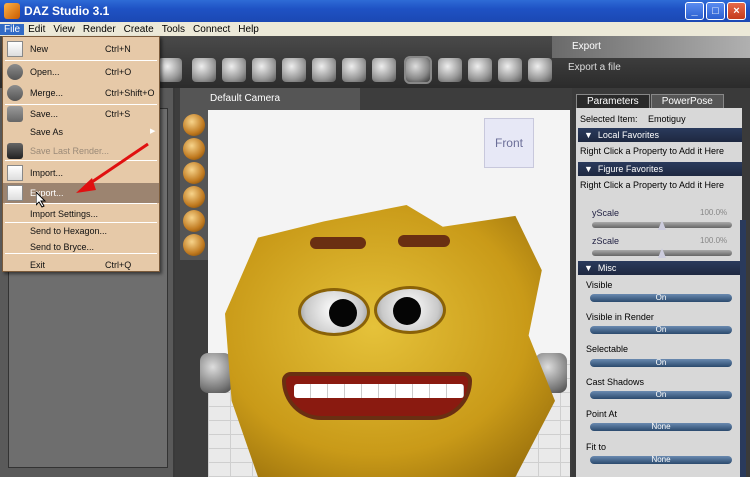 This screenshot has height=477, width=750. I want to click on local-favorites-label: Local Favorites, so click(628, 135).